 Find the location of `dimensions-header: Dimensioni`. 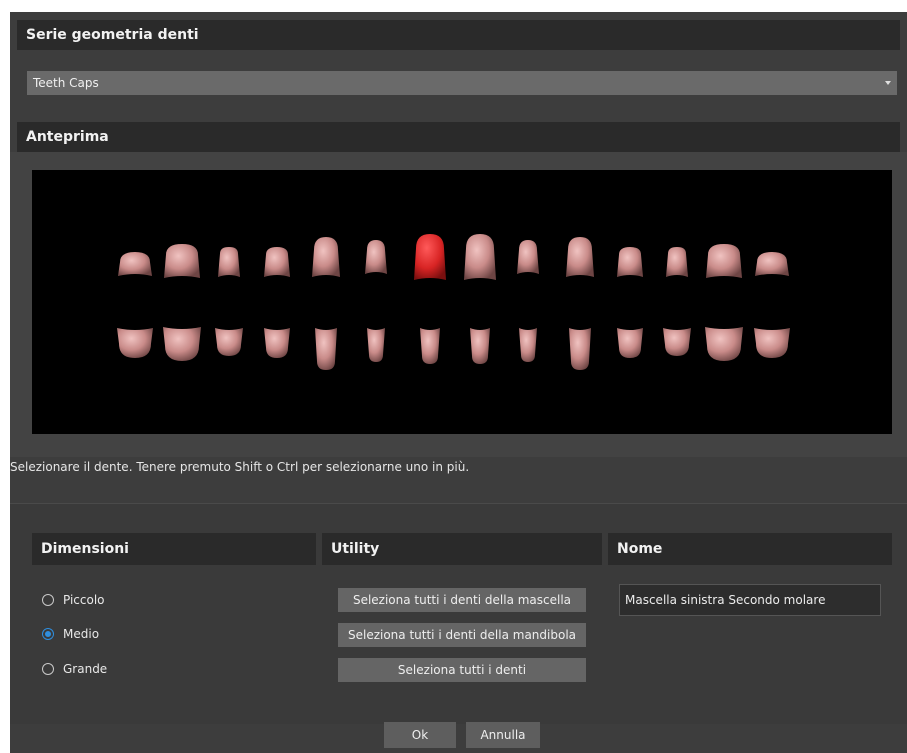

dimensions-header: Dimensioni is located at coordinates (174, 549).